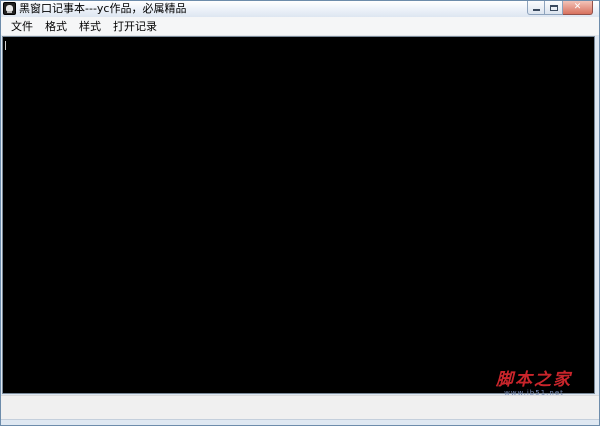 The height and width of the screenshot is (426, 600). I want to click on menu-file: 文件, so click(22, 26).